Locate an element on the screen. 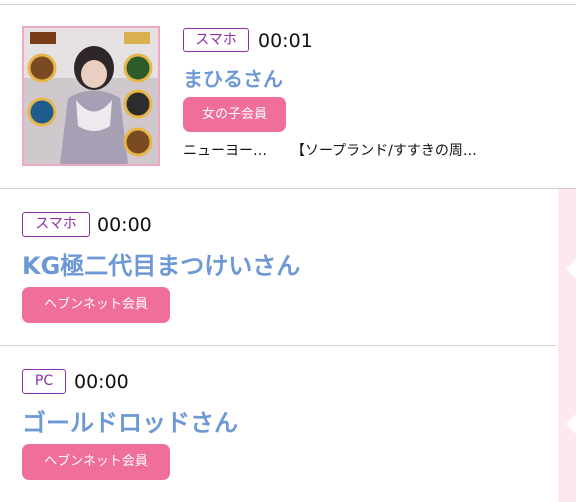 This screenshot has width=576, height=502. profile-photo-image is located at coordinates (91, 96).